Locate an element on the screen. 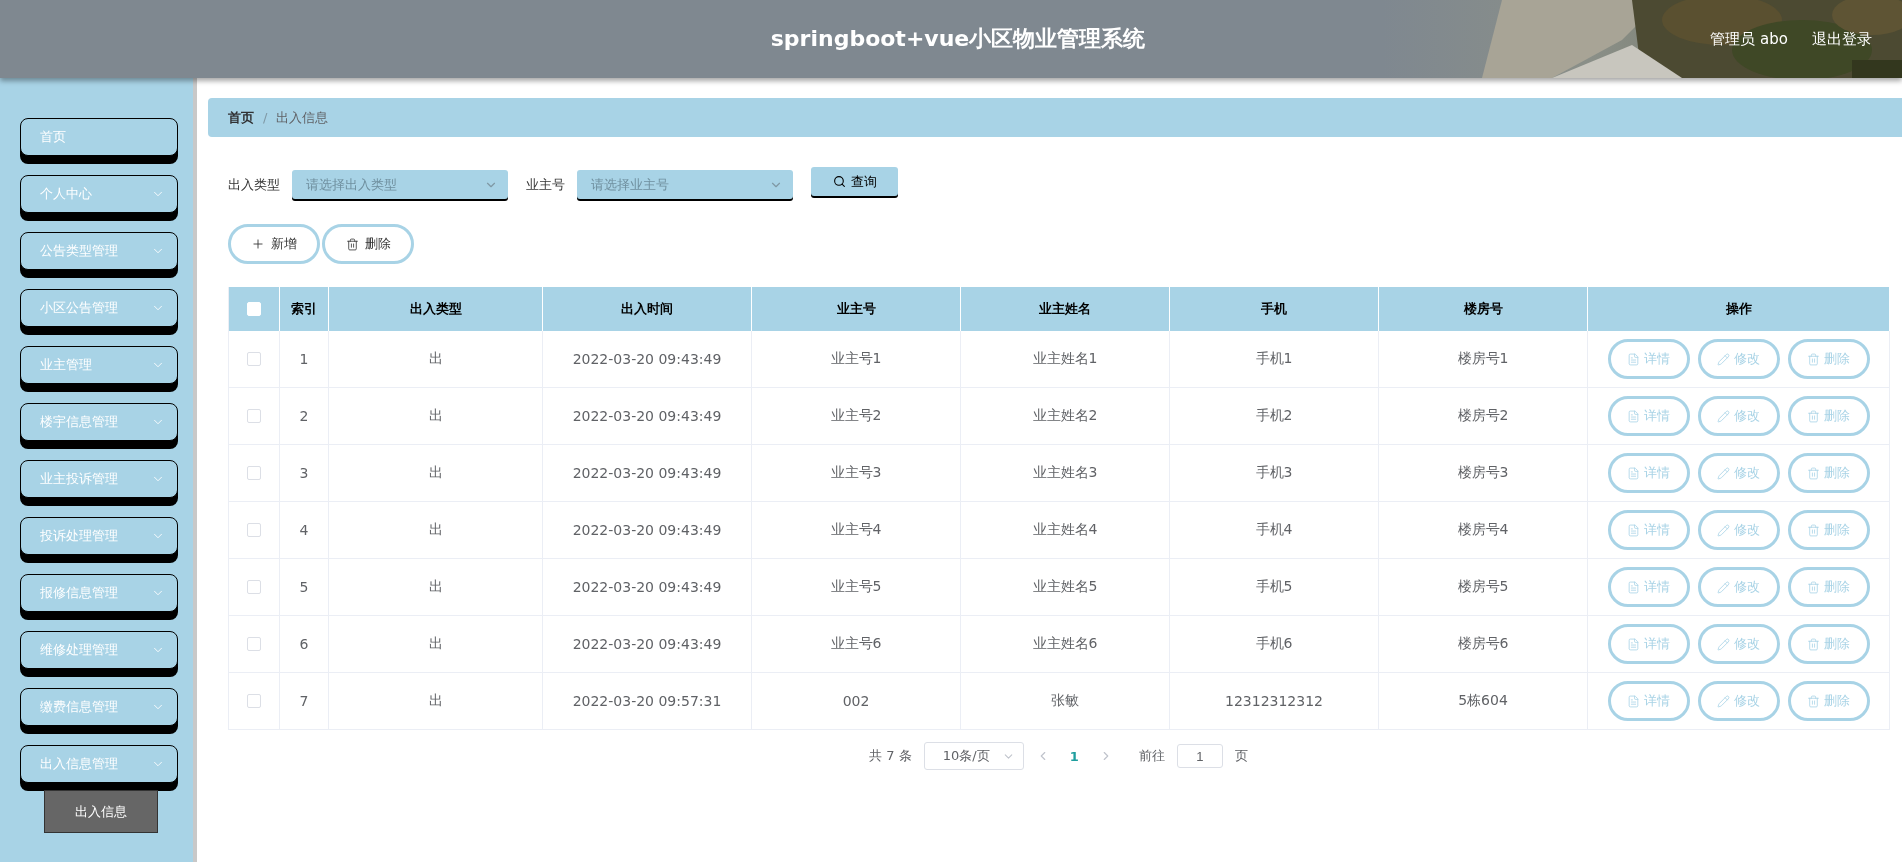 The image size is (1902, 862). select-field: 请选择出入类型 is located at coordinates (400, 184).